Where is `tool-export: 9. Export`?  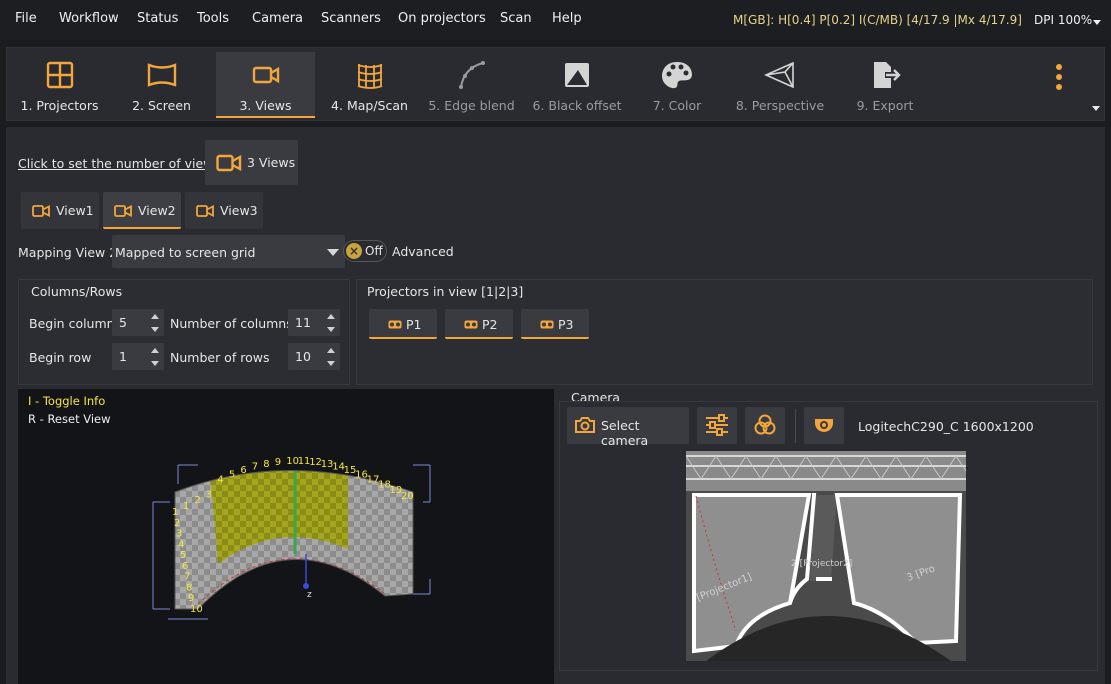
tool-export: 9. Export is located at coordinates (885, 85).